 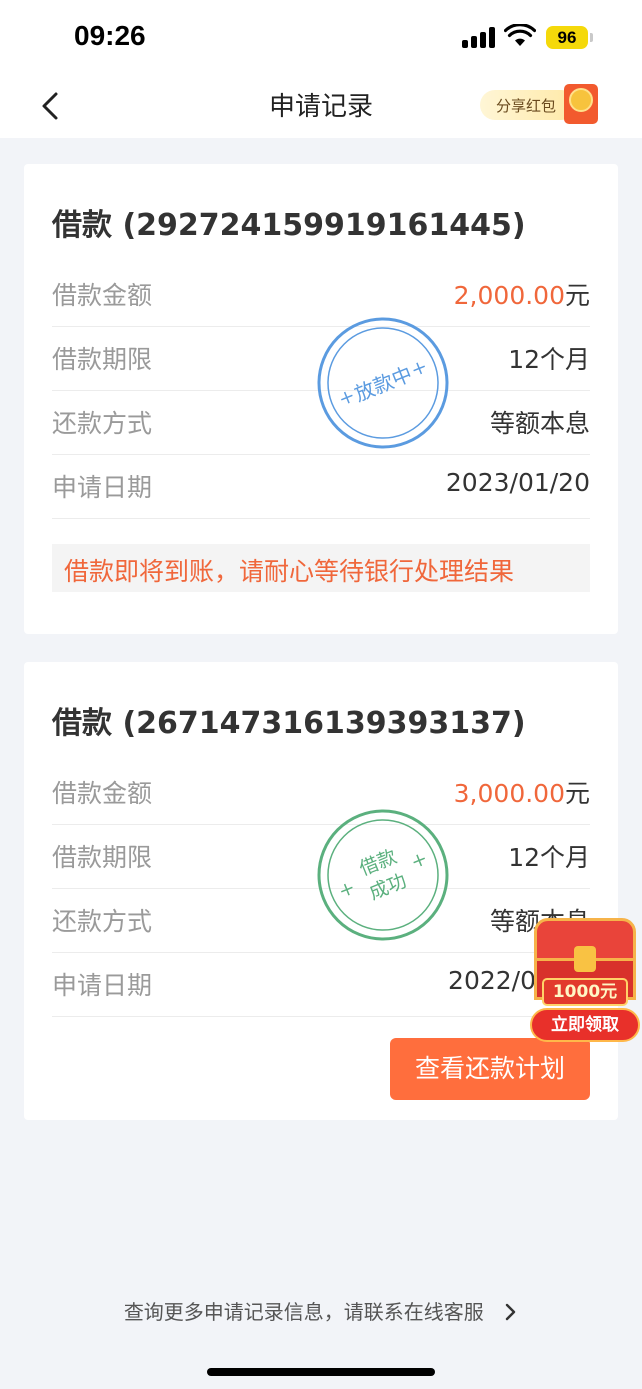 What do you see at coordinates (490, 1069) in the screenshot?
I see `view-repayment-plan-button: 查看还款计划` at bounding box center [490, 1069].